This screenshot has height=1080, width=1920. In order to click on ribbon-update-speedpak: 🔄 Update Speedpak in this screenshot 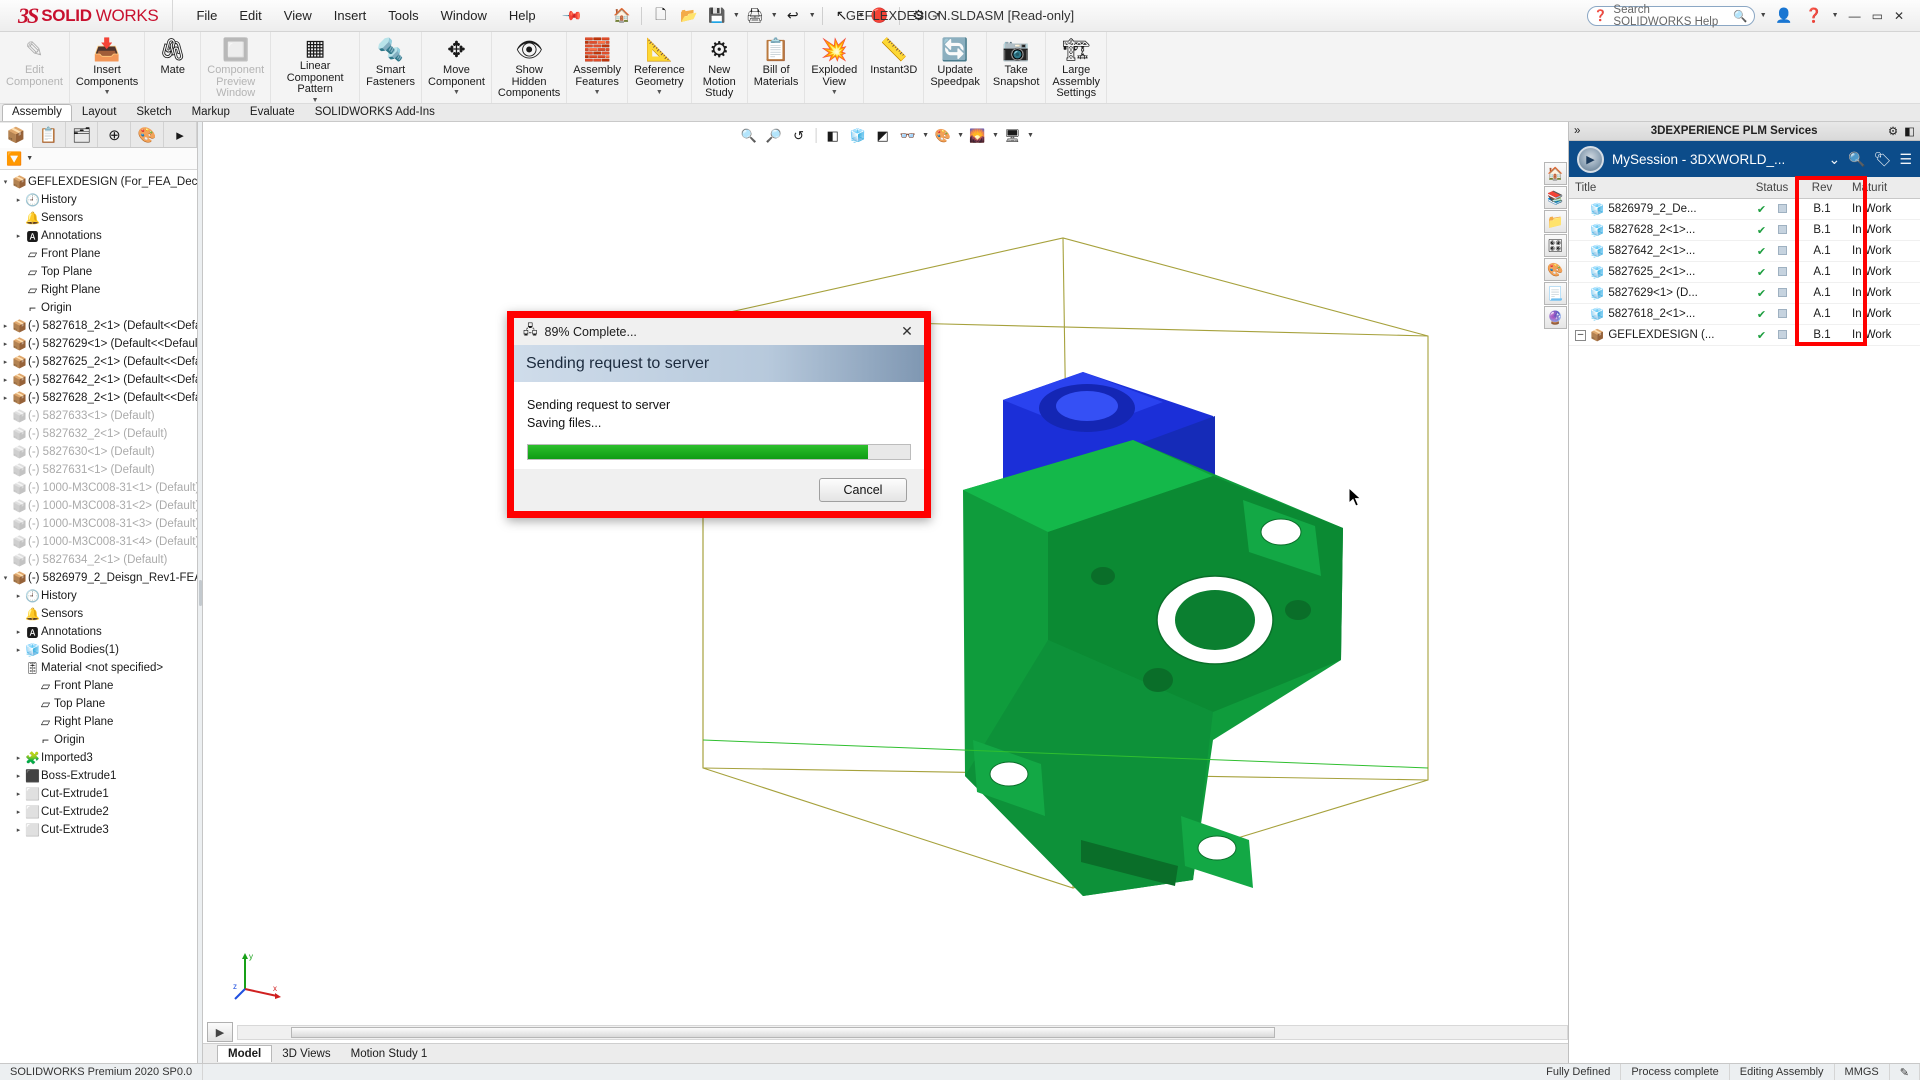, I will do `click(955, 67)`.